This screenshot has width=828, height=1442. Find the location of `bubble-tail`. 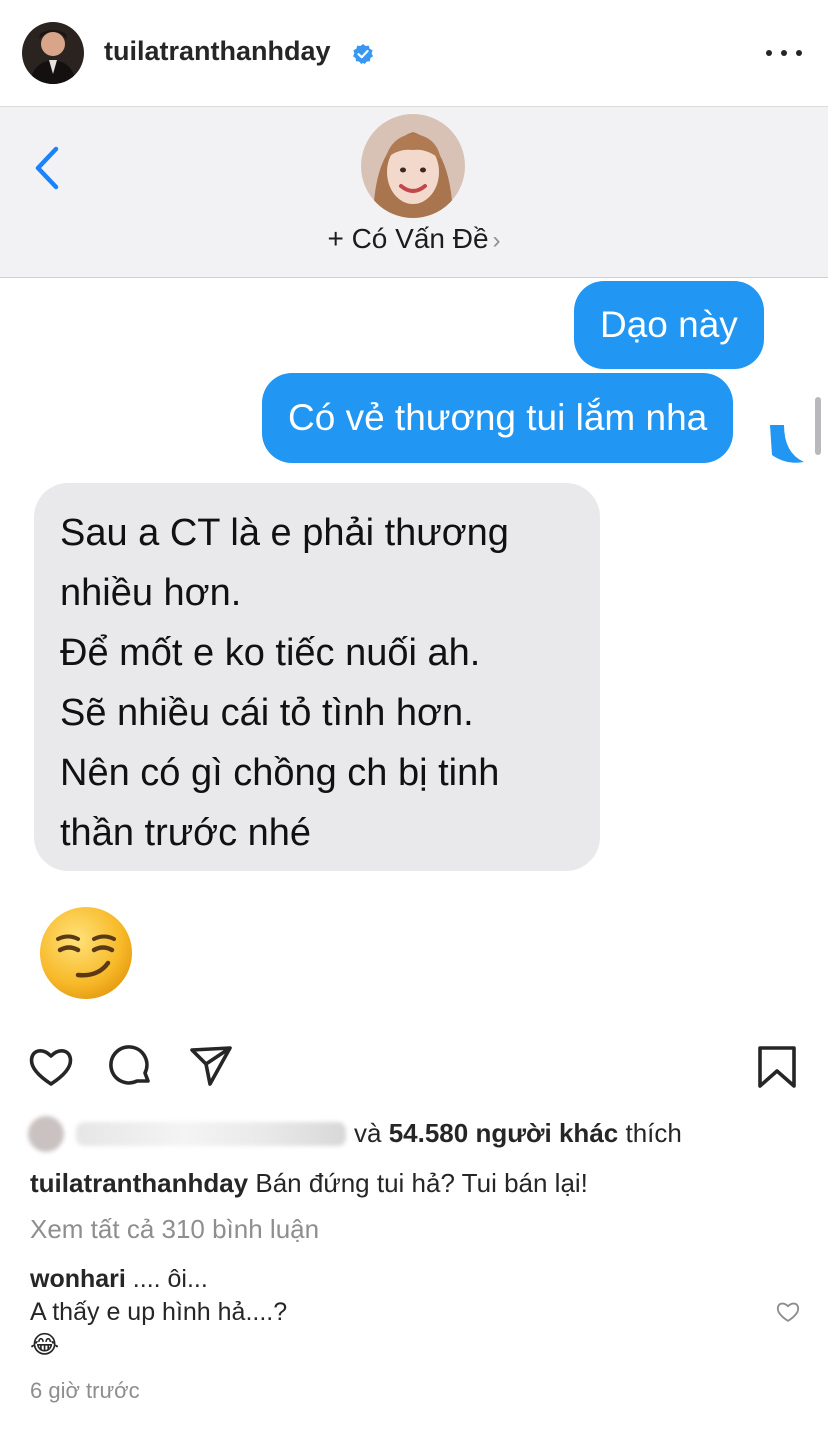

bubble-tail is located at coordinates (790, 445).